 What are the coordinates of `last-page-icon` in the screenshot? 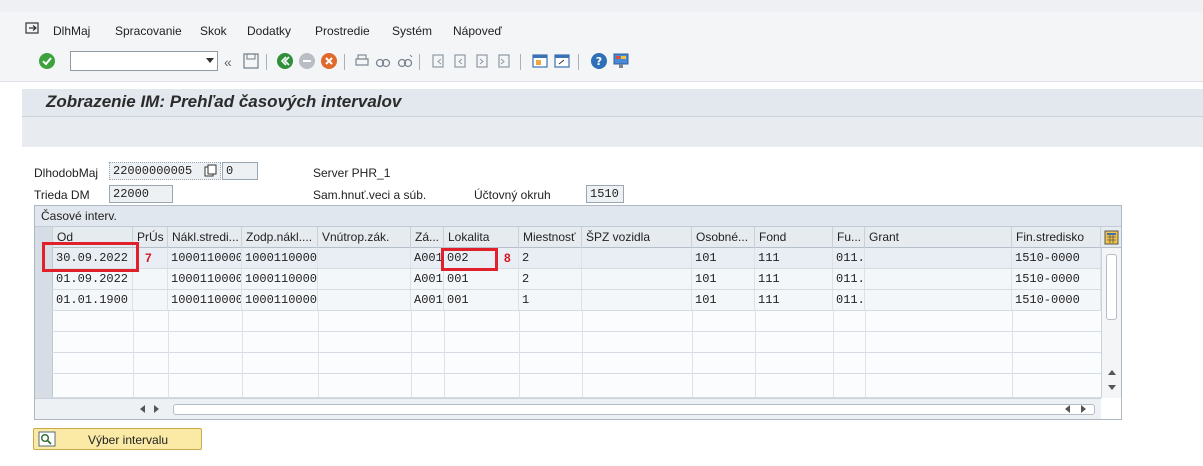 It's located at (504, 61).